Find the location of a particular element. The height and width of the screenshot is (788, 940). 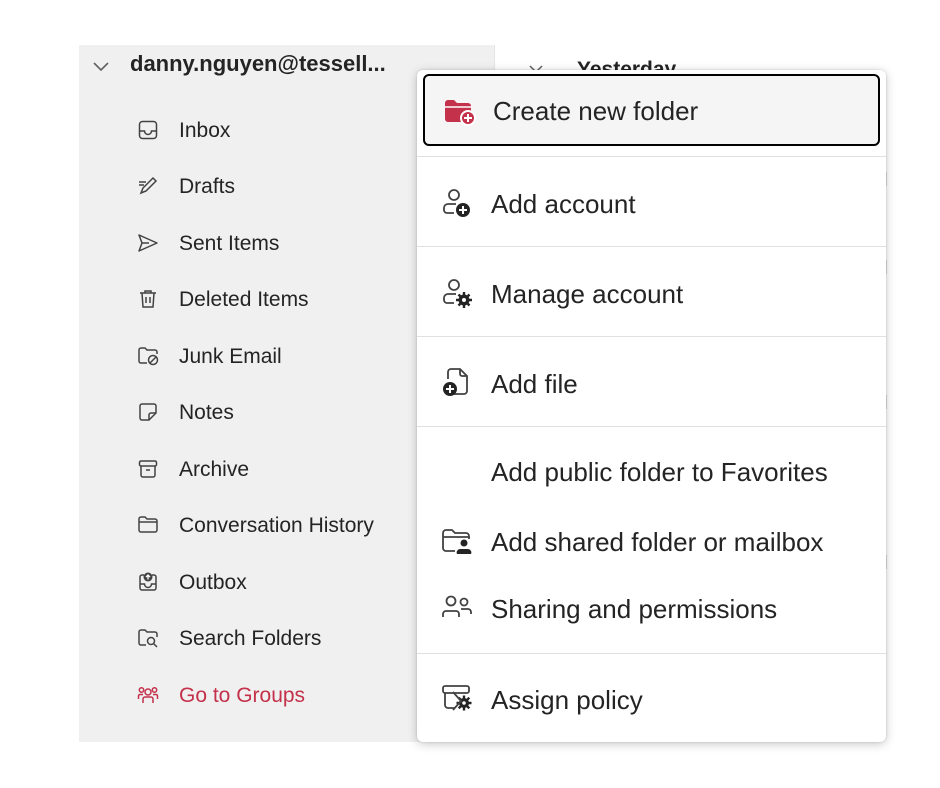

menu-item-label: Sharing and permissions is located at coordinates (634, 609).